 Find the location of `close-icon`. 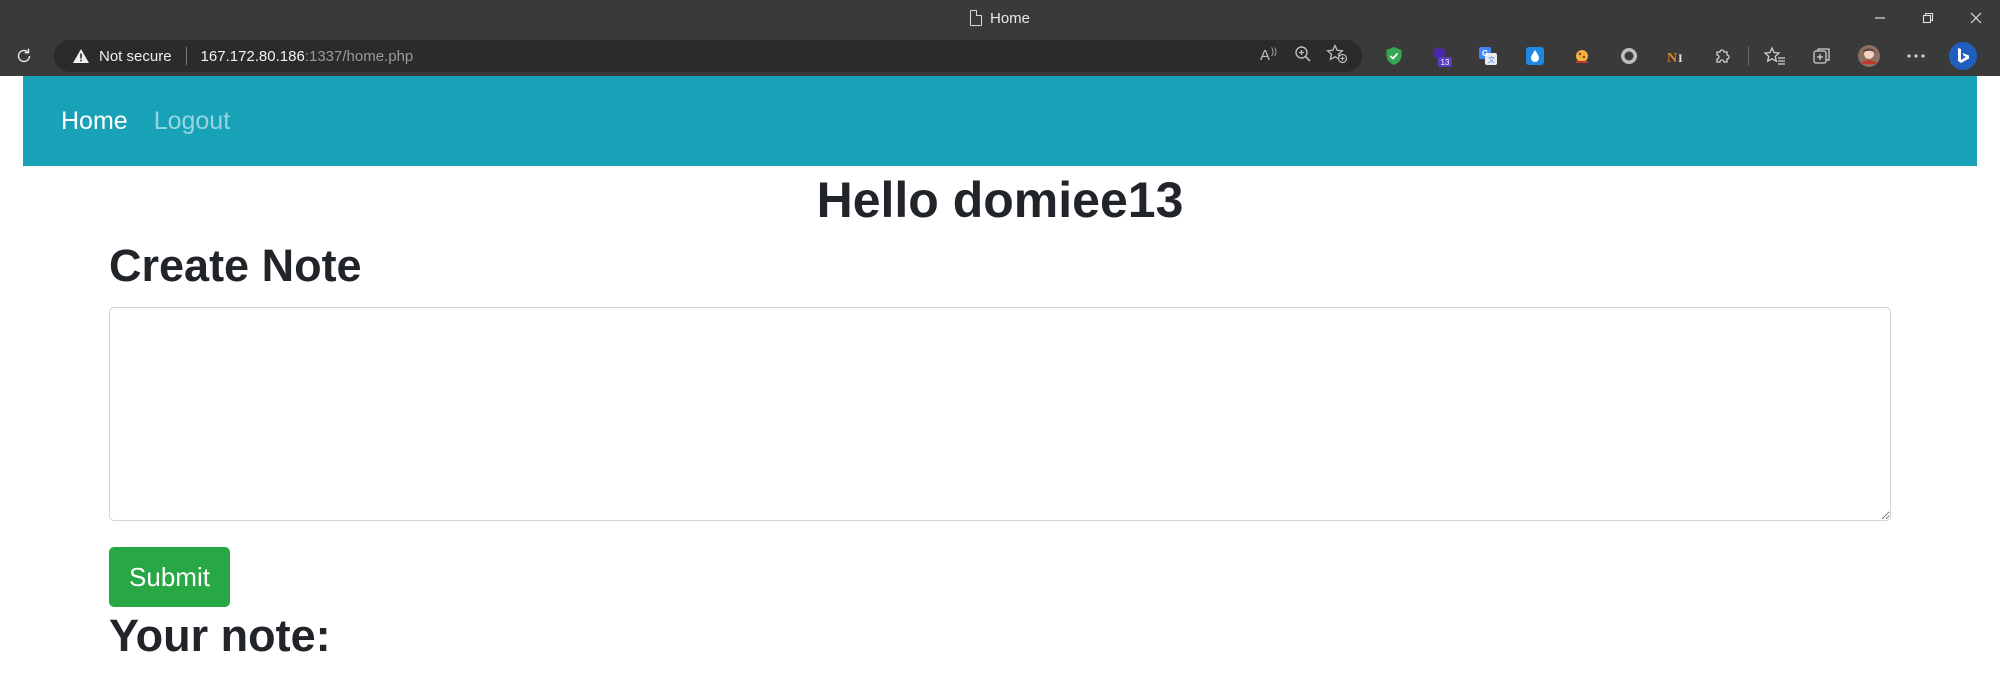

close-icon is located at coordinates (1976, 18).